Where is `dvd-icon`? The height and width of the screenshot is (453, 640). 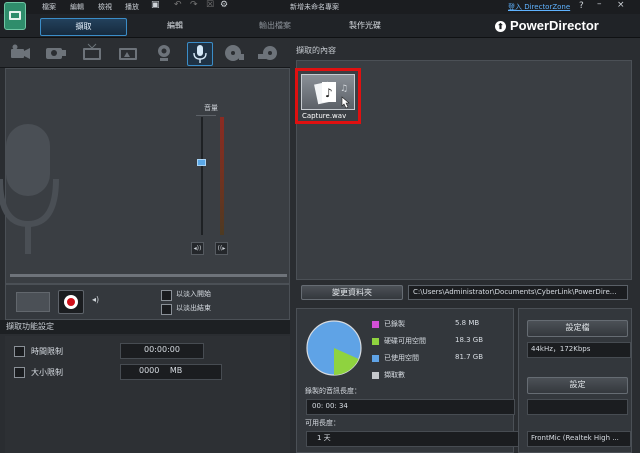
dvd-icon is located at coordinates (268, 53).